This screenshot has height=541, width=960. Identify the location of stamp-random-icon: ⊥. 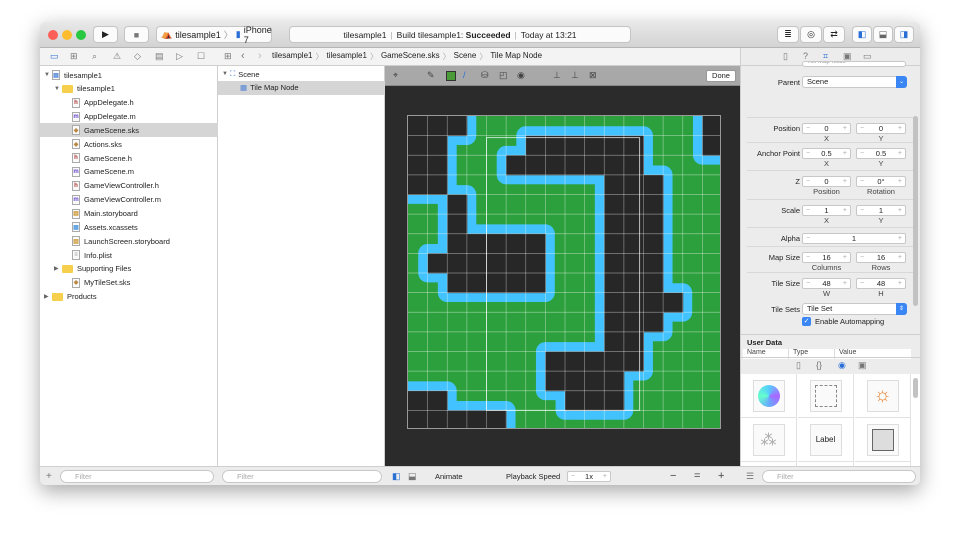
(575, 75).